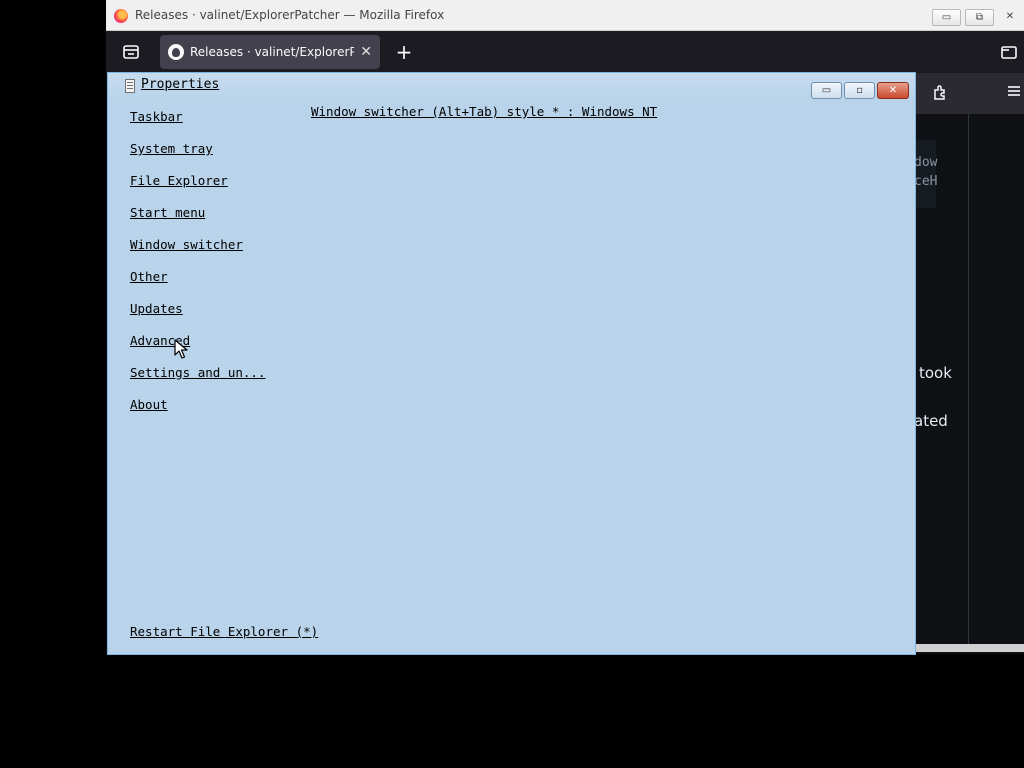 Image resolution: width=1024 pixels, height=768 pixels. What do you see at coordinates (180, 84) in the screenshot?
I see `properties-title: Properties` at bounding box center [180, 84].